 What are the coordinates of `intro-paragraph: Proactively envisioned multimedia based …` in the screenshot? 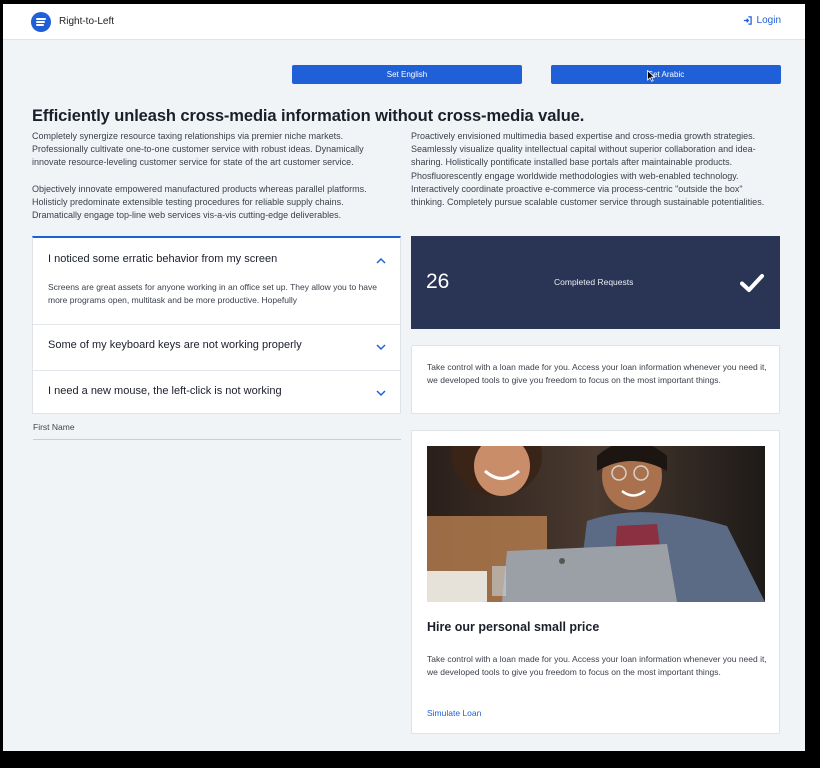 It's located at (588, 169).